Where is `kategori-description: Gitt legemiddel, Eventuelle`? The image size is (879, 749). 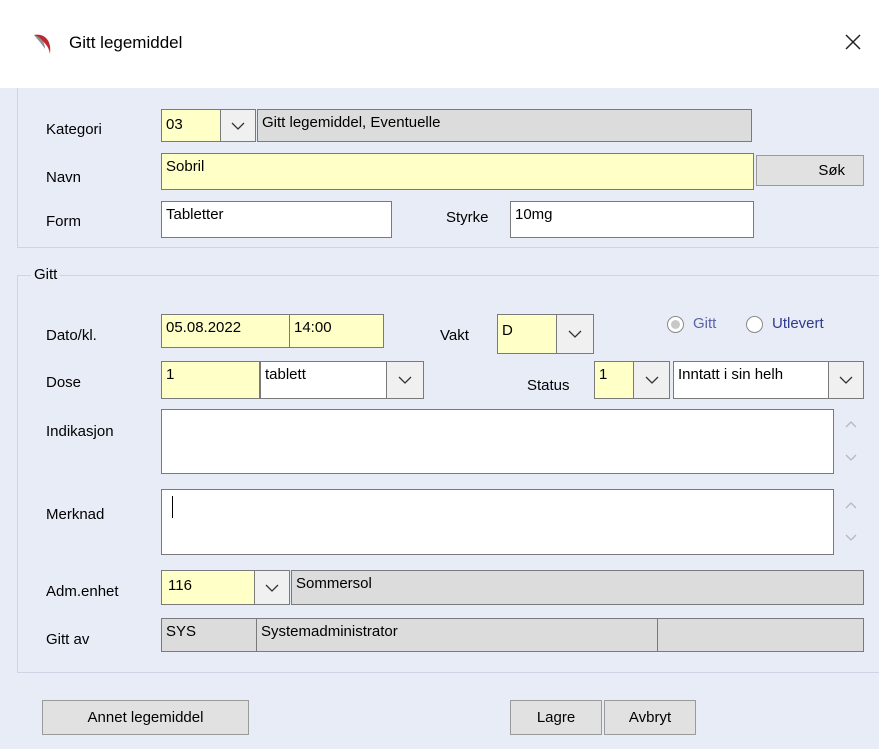
kategori-description: Gitt legemiddel, Eventuelle is located at coordinates (504, 125).